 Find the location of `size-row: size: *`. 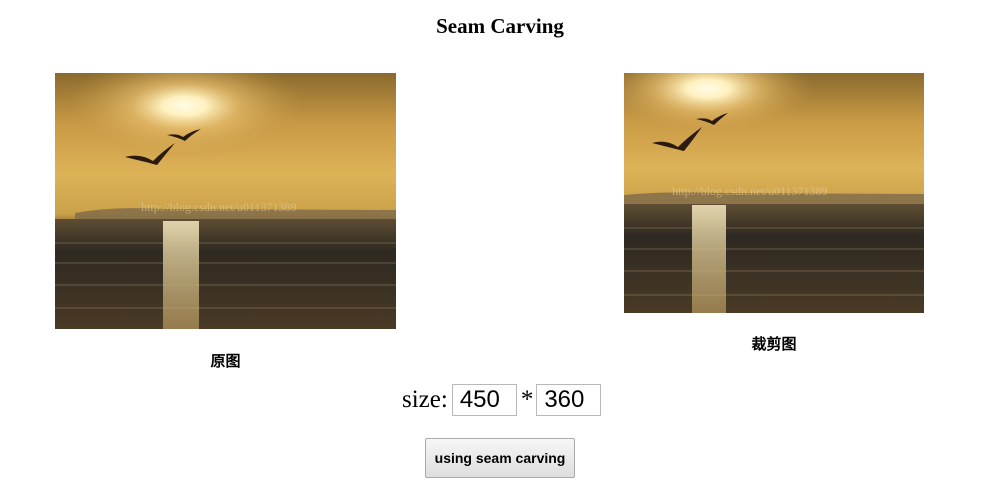

size-row: size: * is located at coordinates (502, 400).